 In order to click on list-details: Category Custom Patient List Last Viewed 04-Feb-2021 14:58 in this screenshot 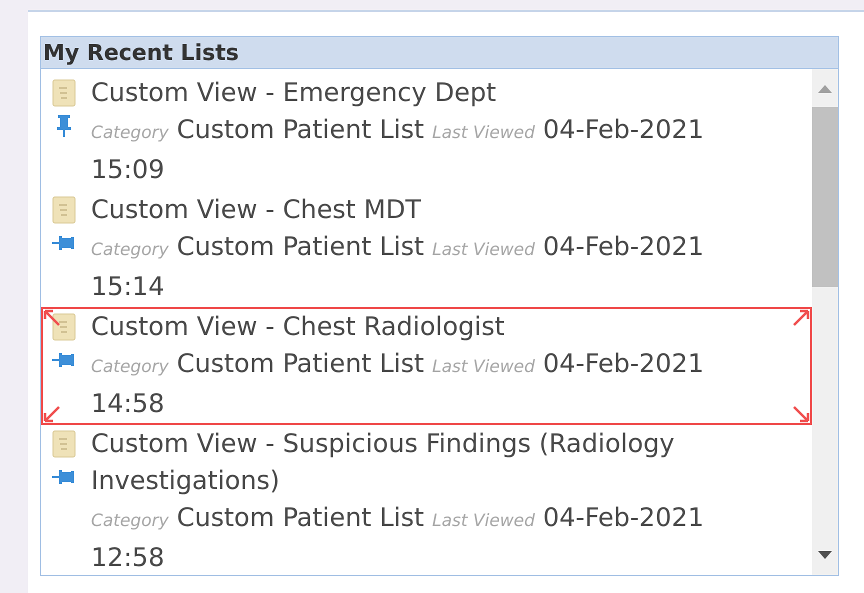, I will do `click(398, 384)`.